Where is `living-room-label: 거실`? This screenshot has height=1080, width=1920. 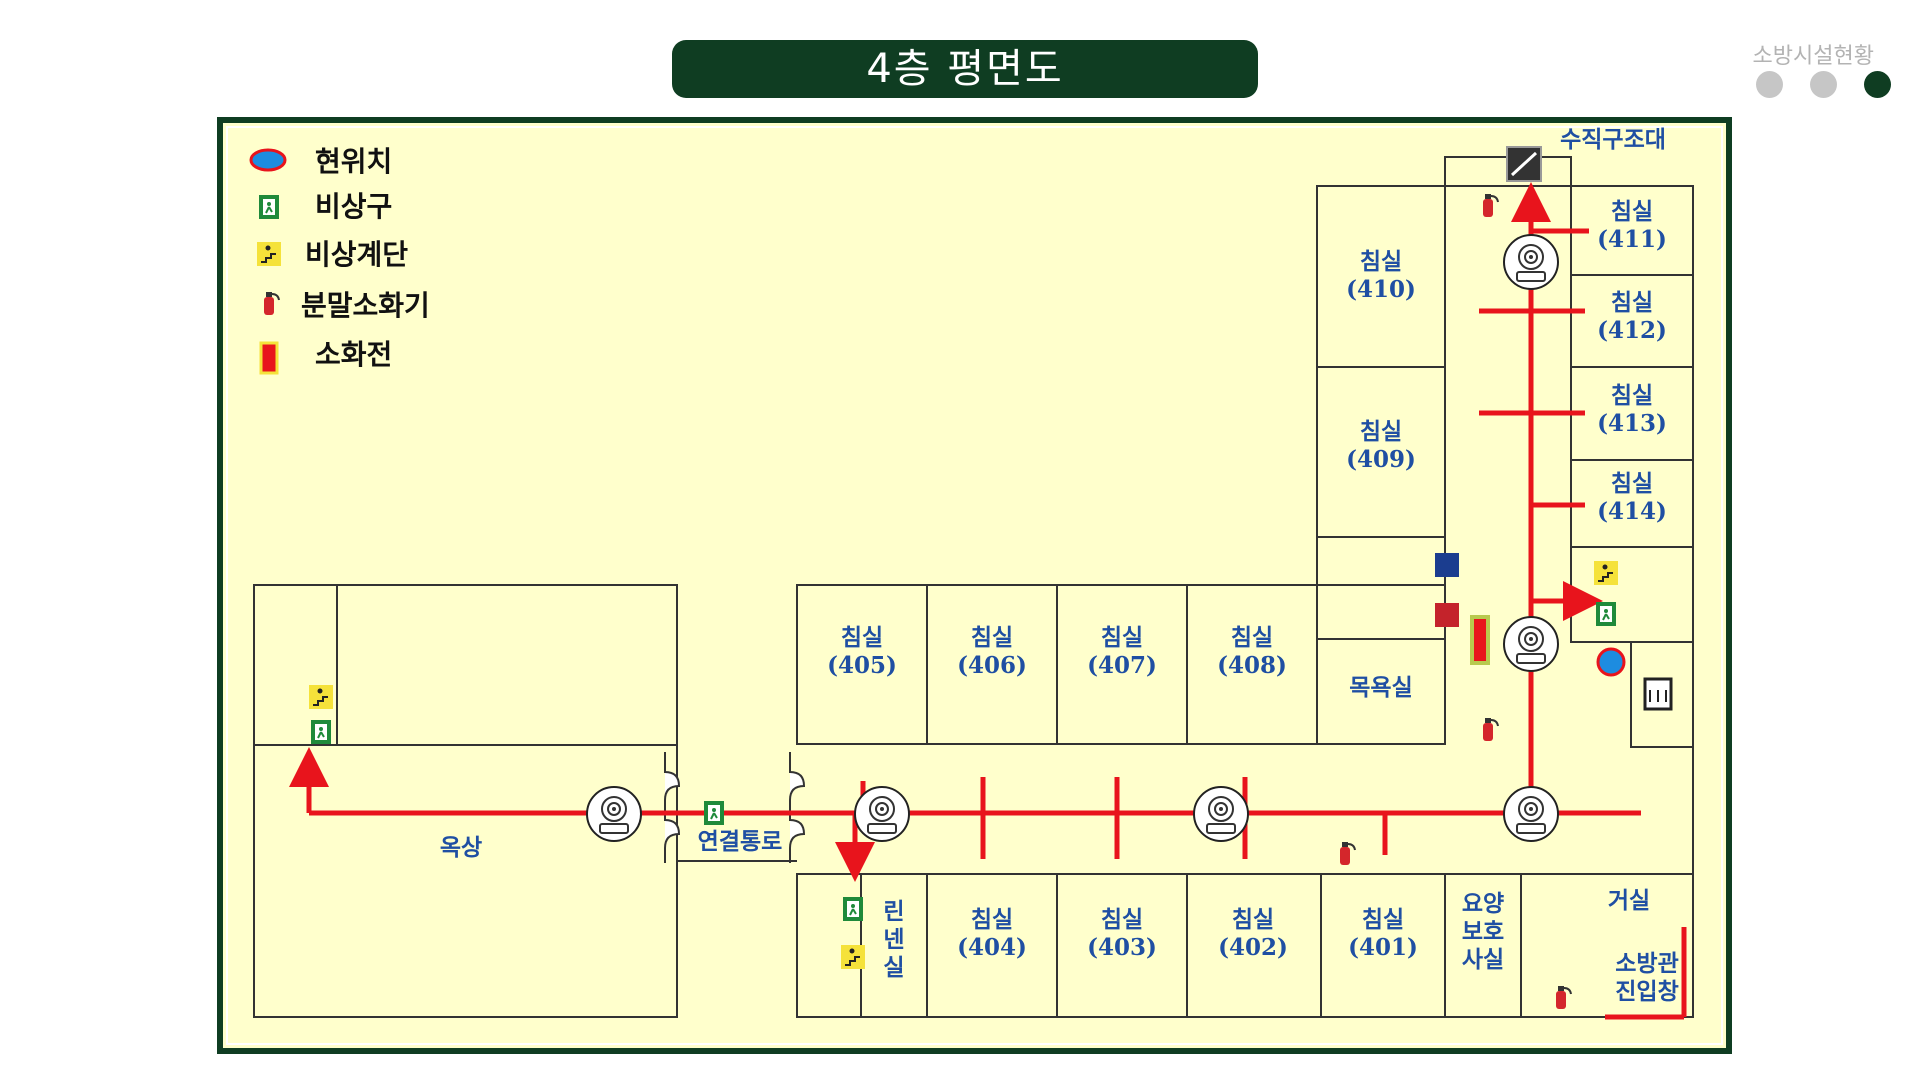 living-room-label: 거실 is located at coordinates (1629, 900).